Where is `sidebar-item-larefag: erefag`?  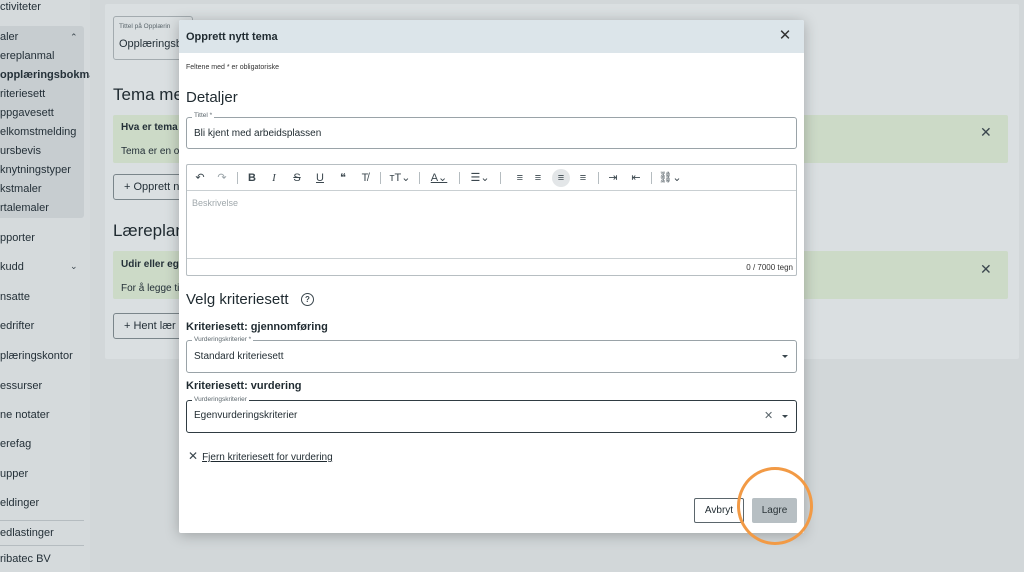 sidebar-item-larefag: erefag is located at coordinates (15, 444).